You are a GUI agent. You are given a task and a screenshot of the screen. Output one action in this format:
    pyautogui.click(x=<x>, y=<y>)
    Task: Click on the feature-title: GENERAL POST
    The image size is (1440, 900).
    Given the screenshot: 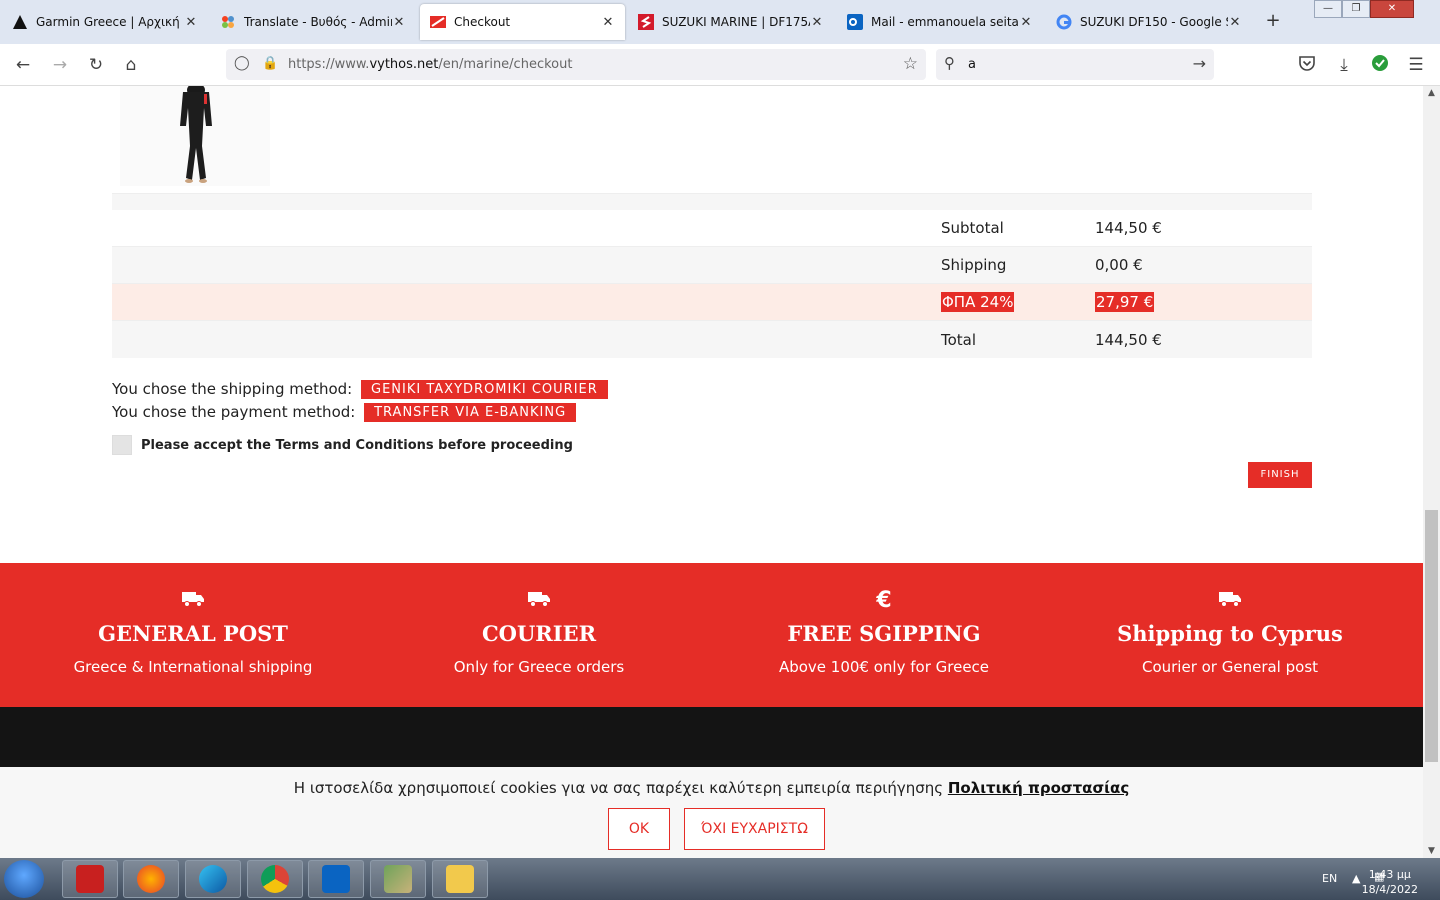 What is the action you would take?
    pyautogui.click(x=193, y=633)
    